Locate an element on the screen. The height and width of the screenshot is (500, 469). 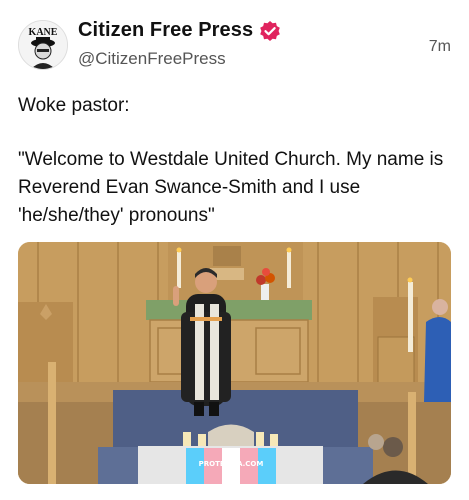
name-row: Citizen Free Press is located at coordinates (179, 30).